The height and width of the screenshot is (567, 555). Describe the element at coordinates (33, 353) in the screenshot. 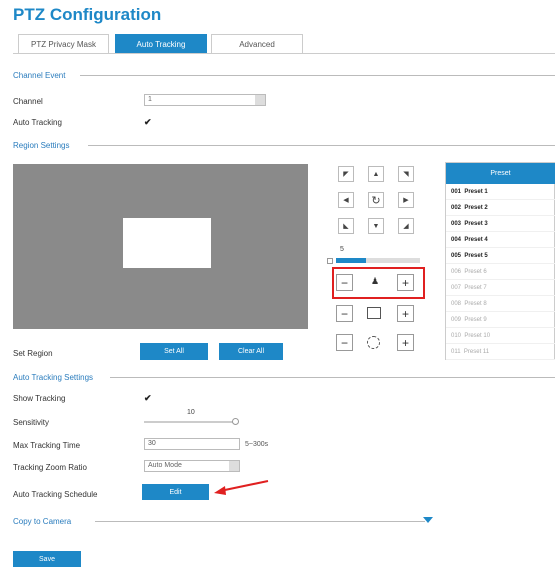

I see `set-region-label: Set Region` at that location.